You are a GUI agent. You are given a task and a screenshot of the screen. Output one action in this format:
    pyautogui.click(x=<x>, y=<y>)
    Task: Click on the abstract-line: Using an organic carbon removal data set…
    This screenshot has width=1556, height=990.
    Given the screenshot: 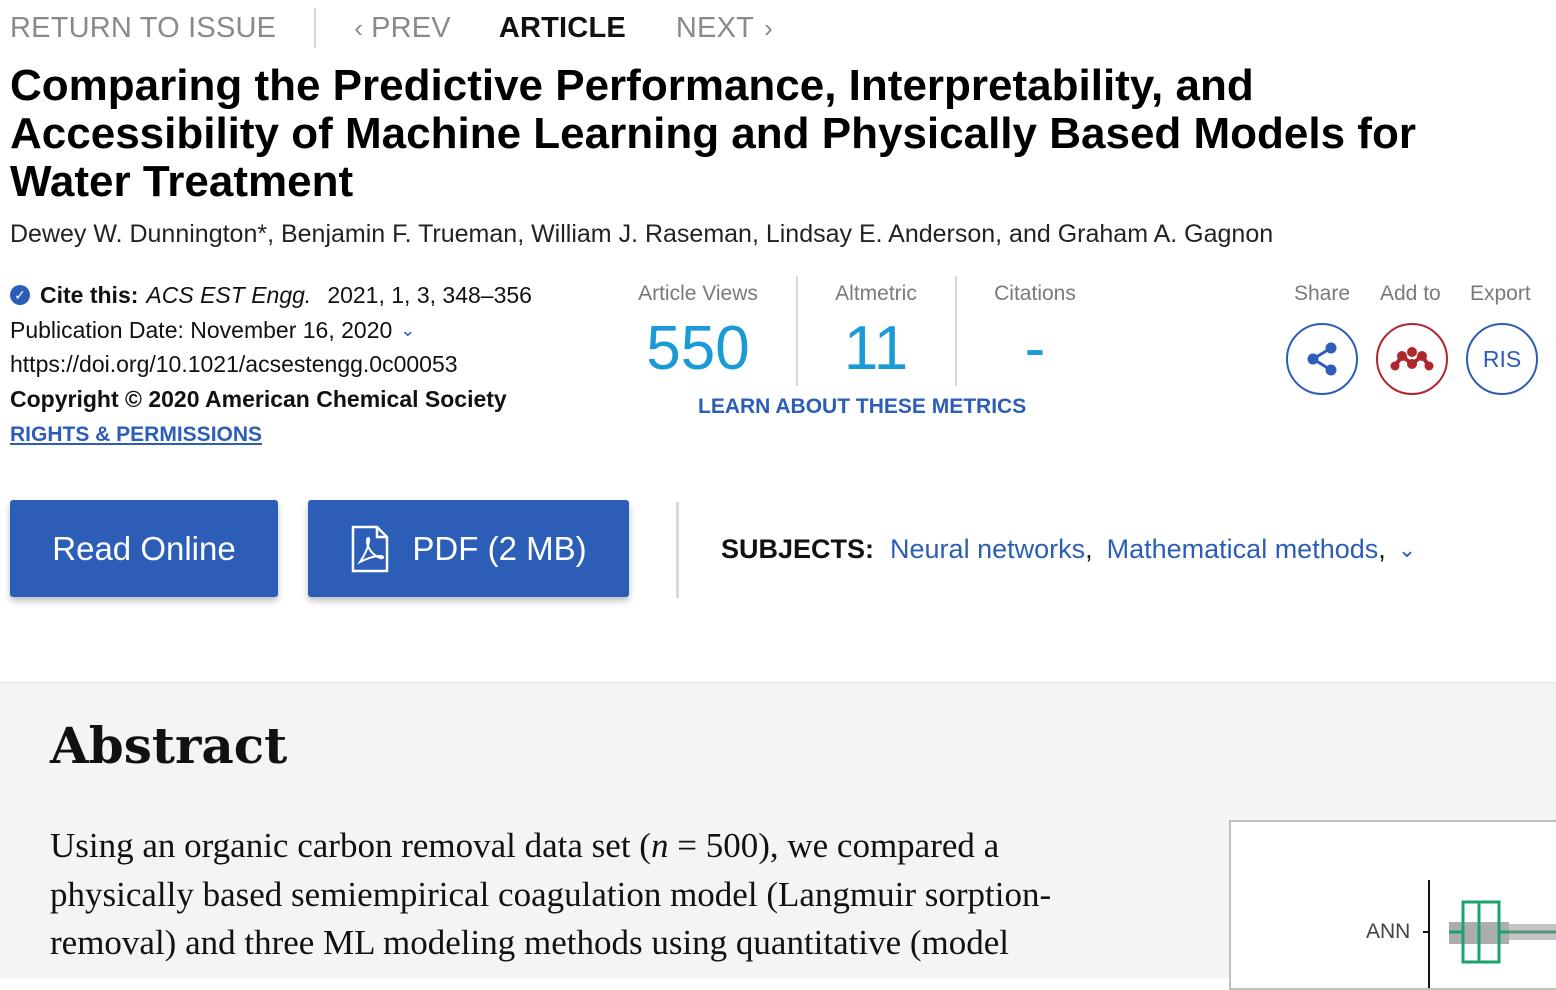 What is the action you would take?
    pyautogui.click(x=350, y=845)
    